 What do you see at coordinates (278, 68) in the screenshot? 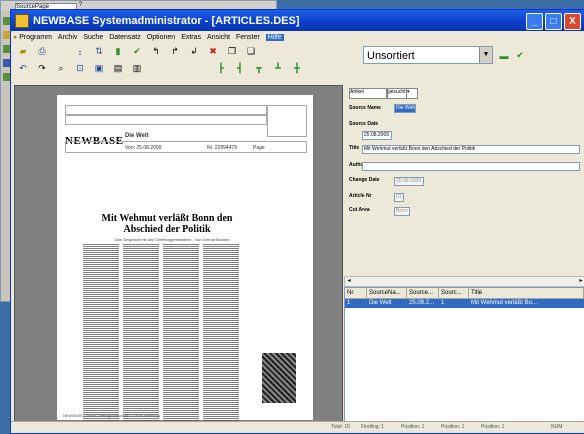
I see `align-icon: ┻` at bounding box center [278, 68].